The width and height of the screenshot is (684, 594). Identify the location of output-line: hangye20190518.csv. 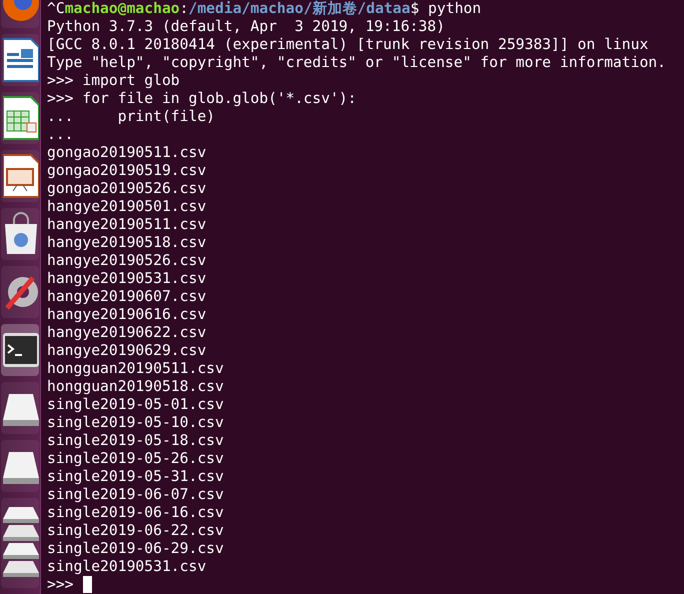
(126, 243).